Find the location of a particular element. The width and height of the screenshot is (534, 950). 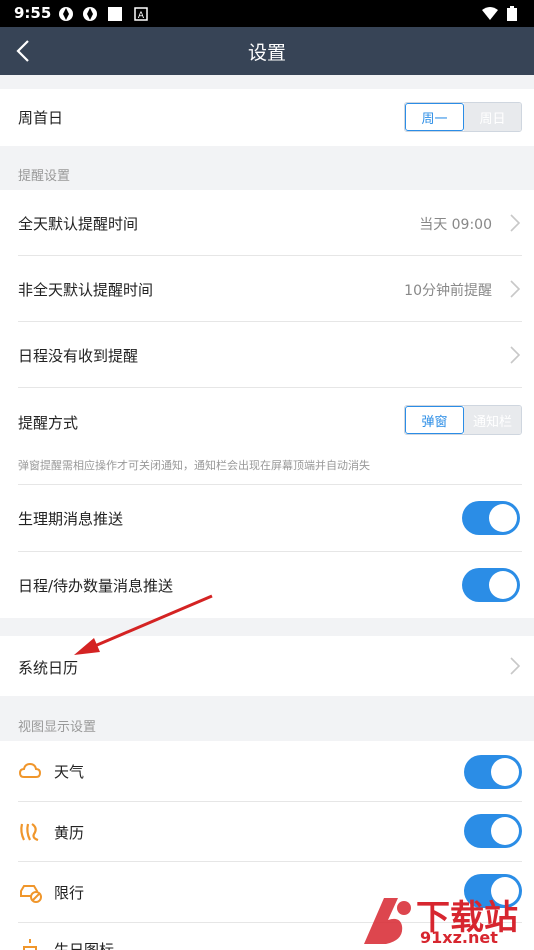

reminder-popup-option: 弹窗 is located at coordinates (434, 420).